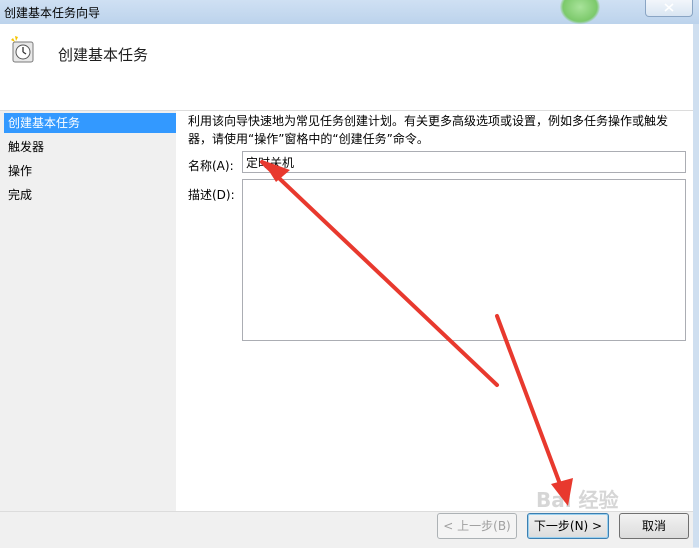  Describe the element at coordinates (568, 526) in the screenshot. I see `next-button: 下一步(N) >` at that location.